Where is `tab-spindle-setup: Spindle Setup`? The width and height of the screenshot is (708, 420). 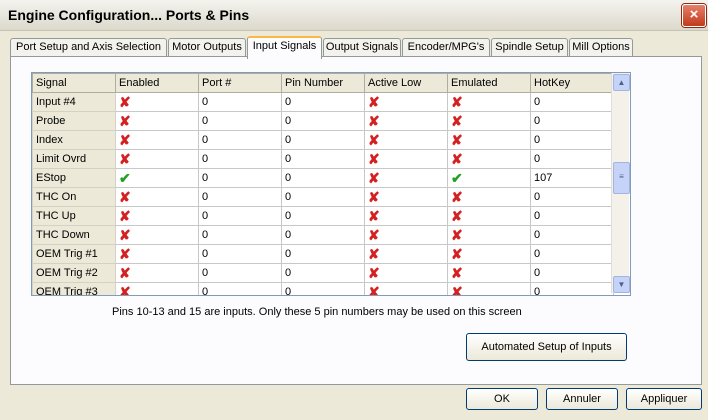
tab-spindle-setup: Spindle Setup is located at coordinates (529, 47).